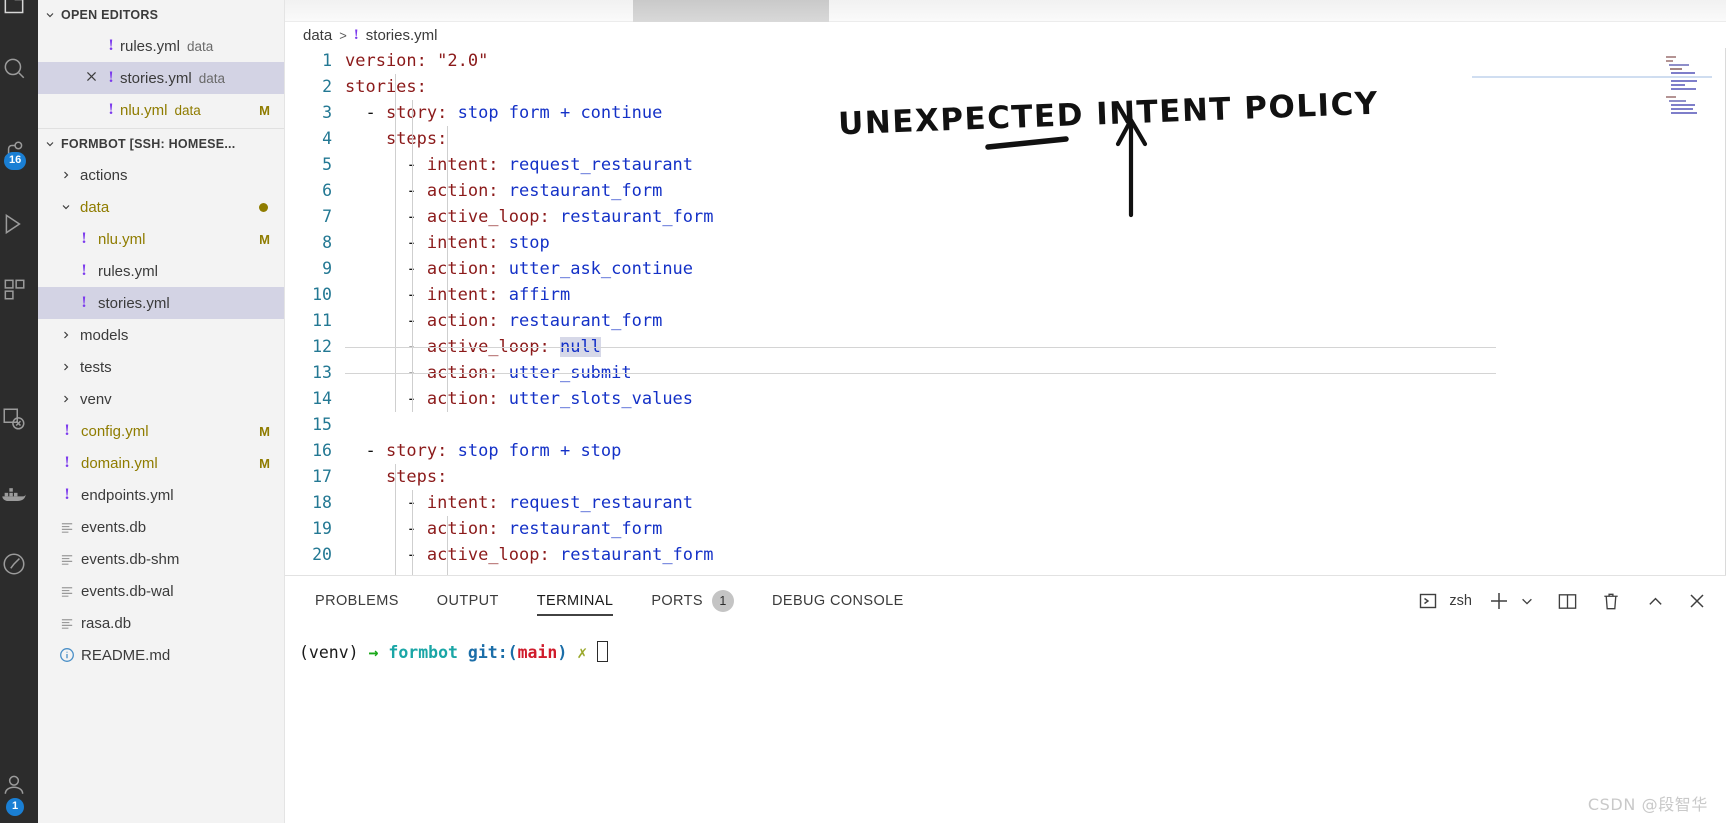 The height and width of the screenshot is (823, 1726). What do you see at coordinates (1428, 601) in the screenshot?
I see `terminal-icon` at bounding box center [1428, 601].